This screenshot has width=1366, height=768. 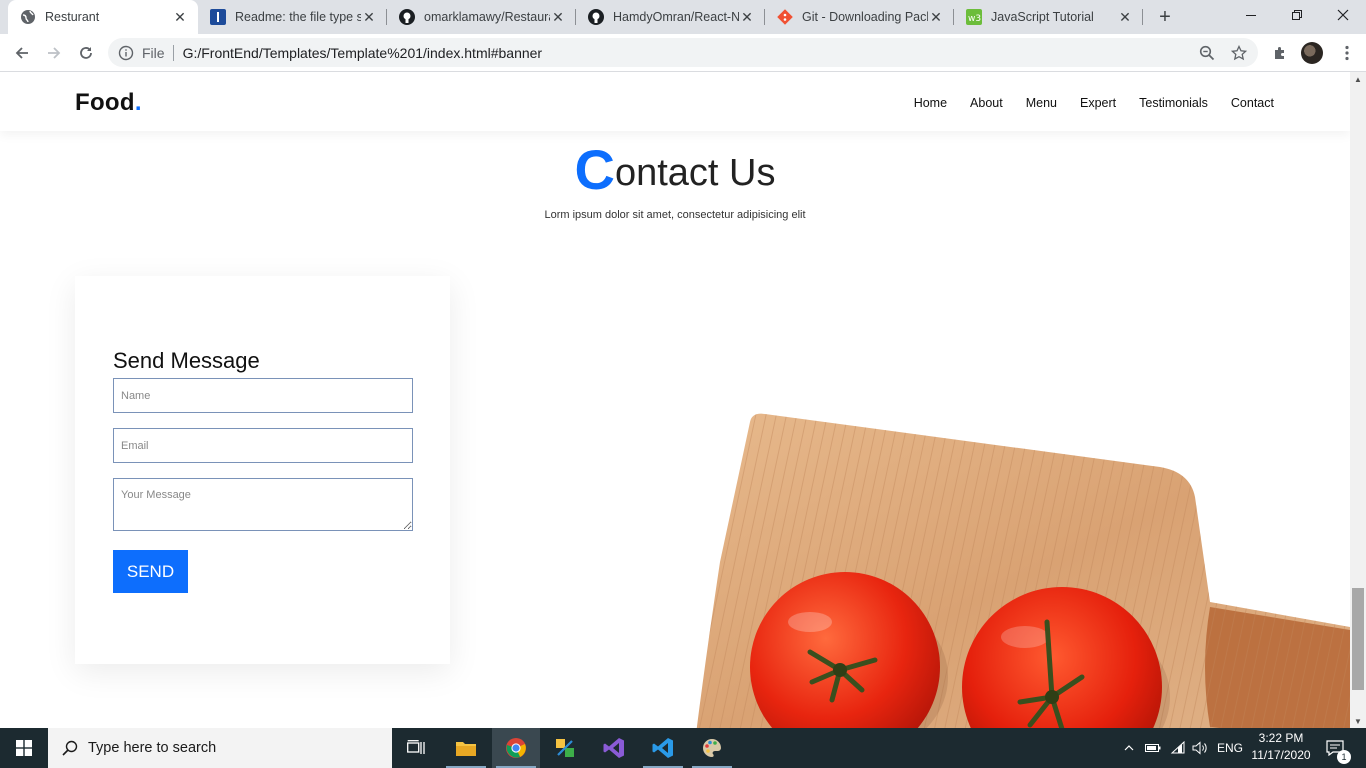 What do you see at coordinates (785, 17) in the screenshot?
I see `git-icon` at bounding box center [785, 17].